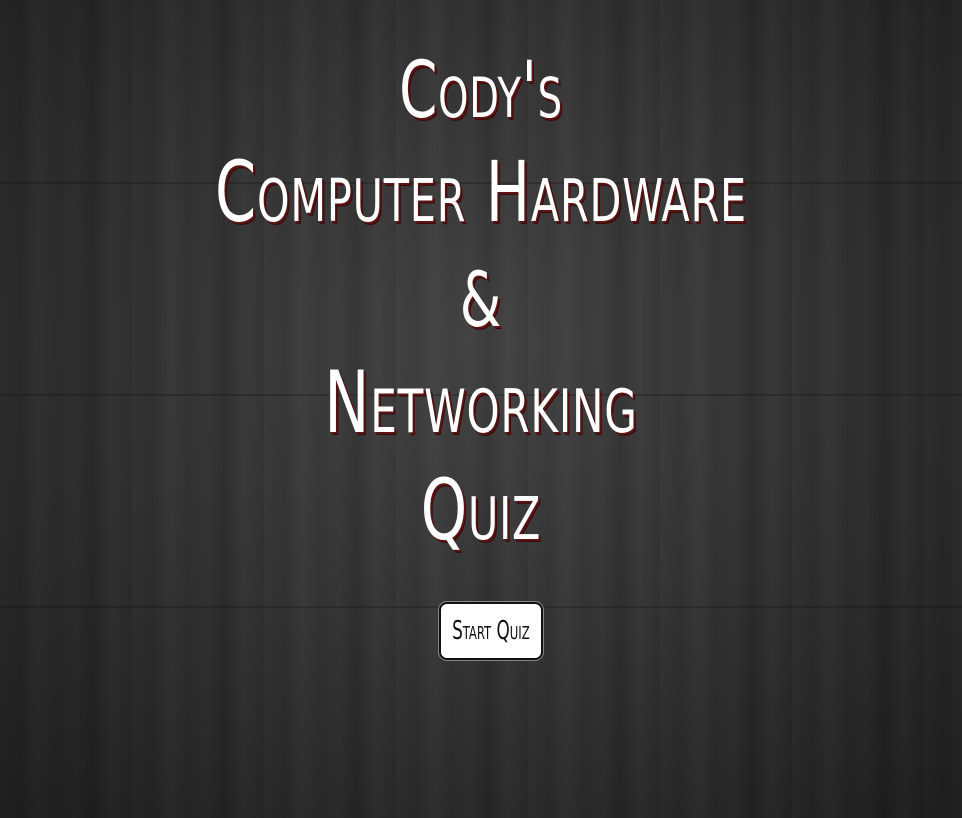 The image size is (962, 818). I want to click on title-line-owner: Cody's, so click(481, 91).